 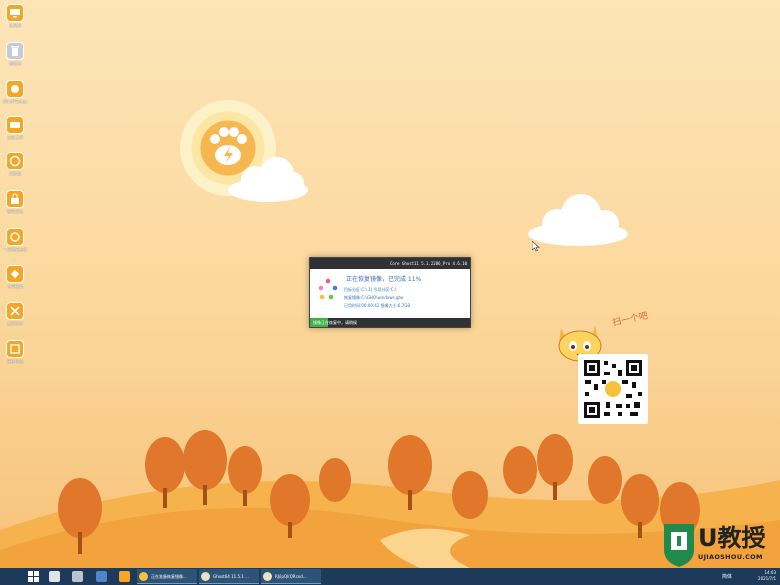 What do you see at coordinates (15, 349) in the screenshot?
I see `hardware-icon` at bounding box center [15, 349].